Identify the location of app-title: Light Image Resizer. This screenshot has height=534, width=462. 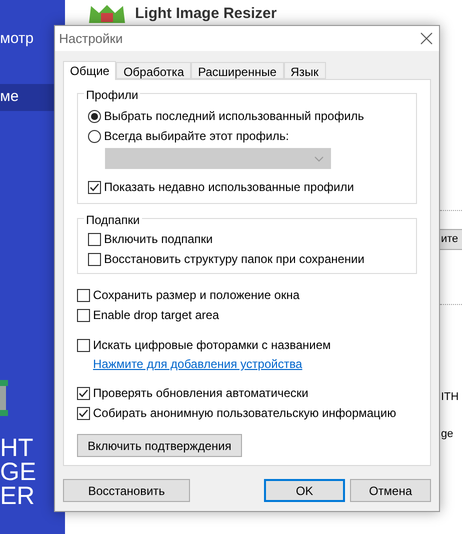
(206, 14).